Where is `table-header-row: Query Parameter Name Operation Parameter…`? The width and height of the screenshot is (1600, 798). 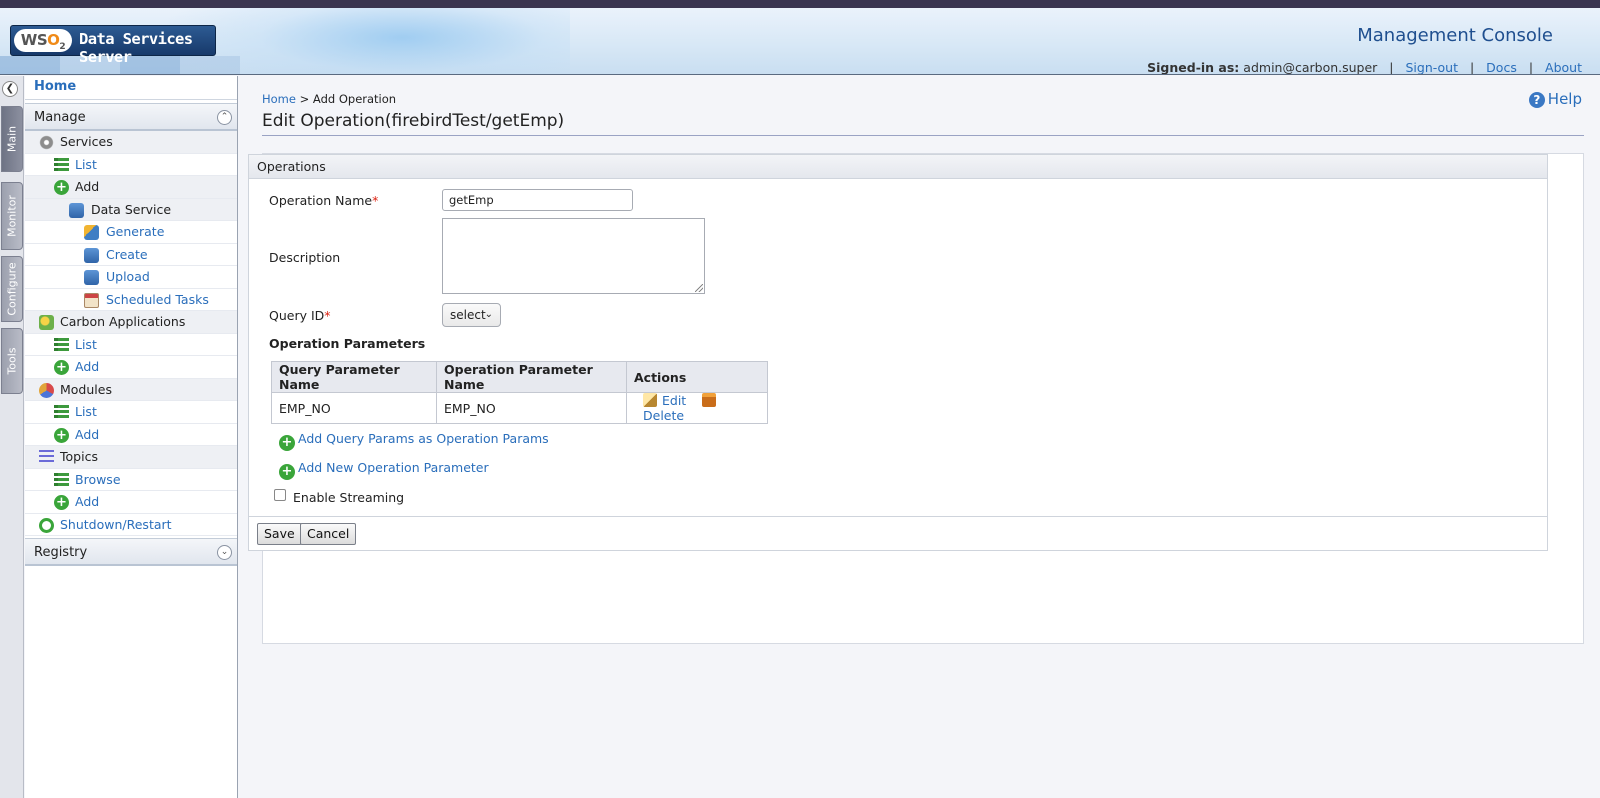 table-header-row: Query Parameter Name Operation Parameter… is located at coordinates (519, 377).